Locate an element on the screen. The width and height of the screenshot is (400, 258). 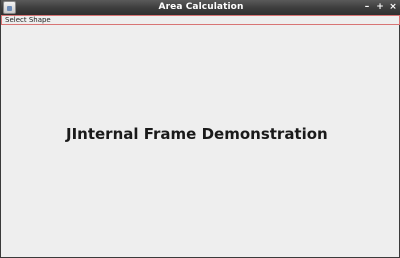
close-button: × is located at coordinates (393, 7).